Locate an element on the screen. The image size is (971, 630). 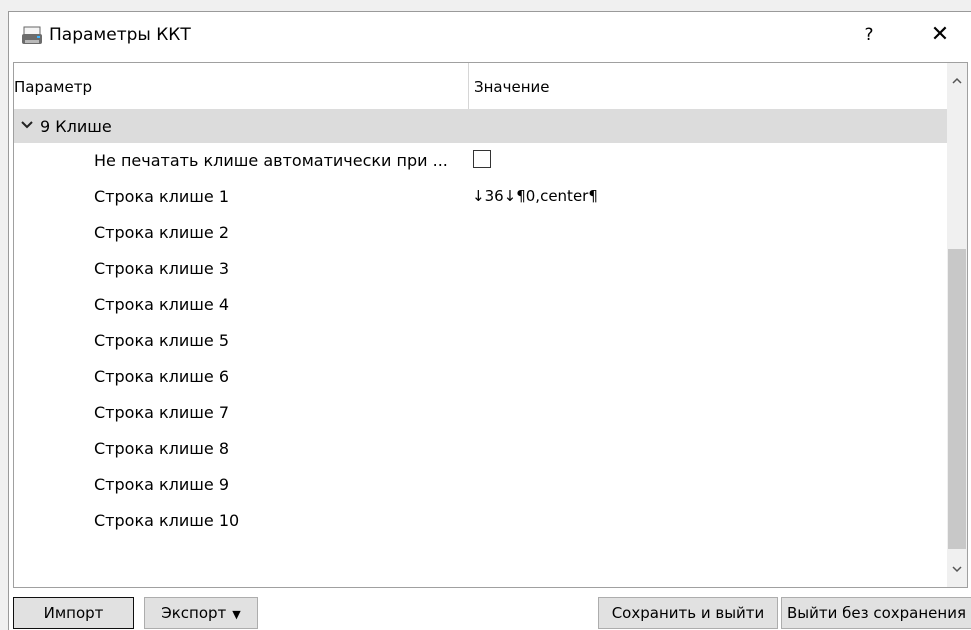
group-label: 9 Клише is located at coordinates (76, 126).